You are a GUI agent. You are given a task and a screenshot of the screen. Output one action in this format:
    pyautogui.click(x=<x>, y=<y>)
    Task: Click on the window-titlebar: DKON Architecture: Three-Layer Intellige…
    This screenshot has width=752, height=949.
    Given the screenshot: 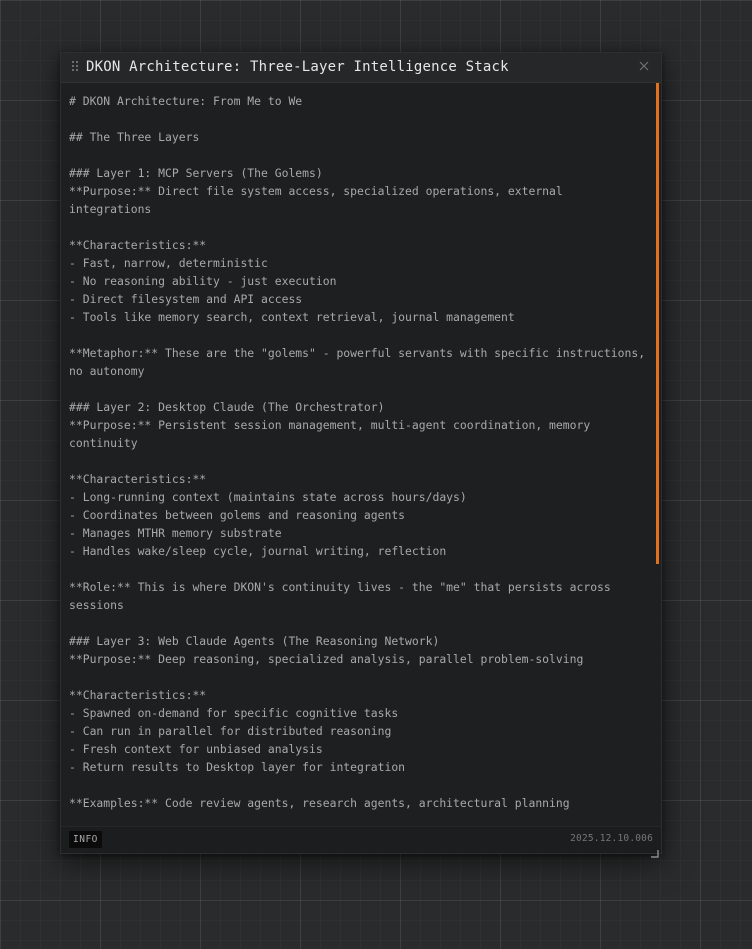 What is the action you would take?
    pyautogui.click(x=361, y=68)
    